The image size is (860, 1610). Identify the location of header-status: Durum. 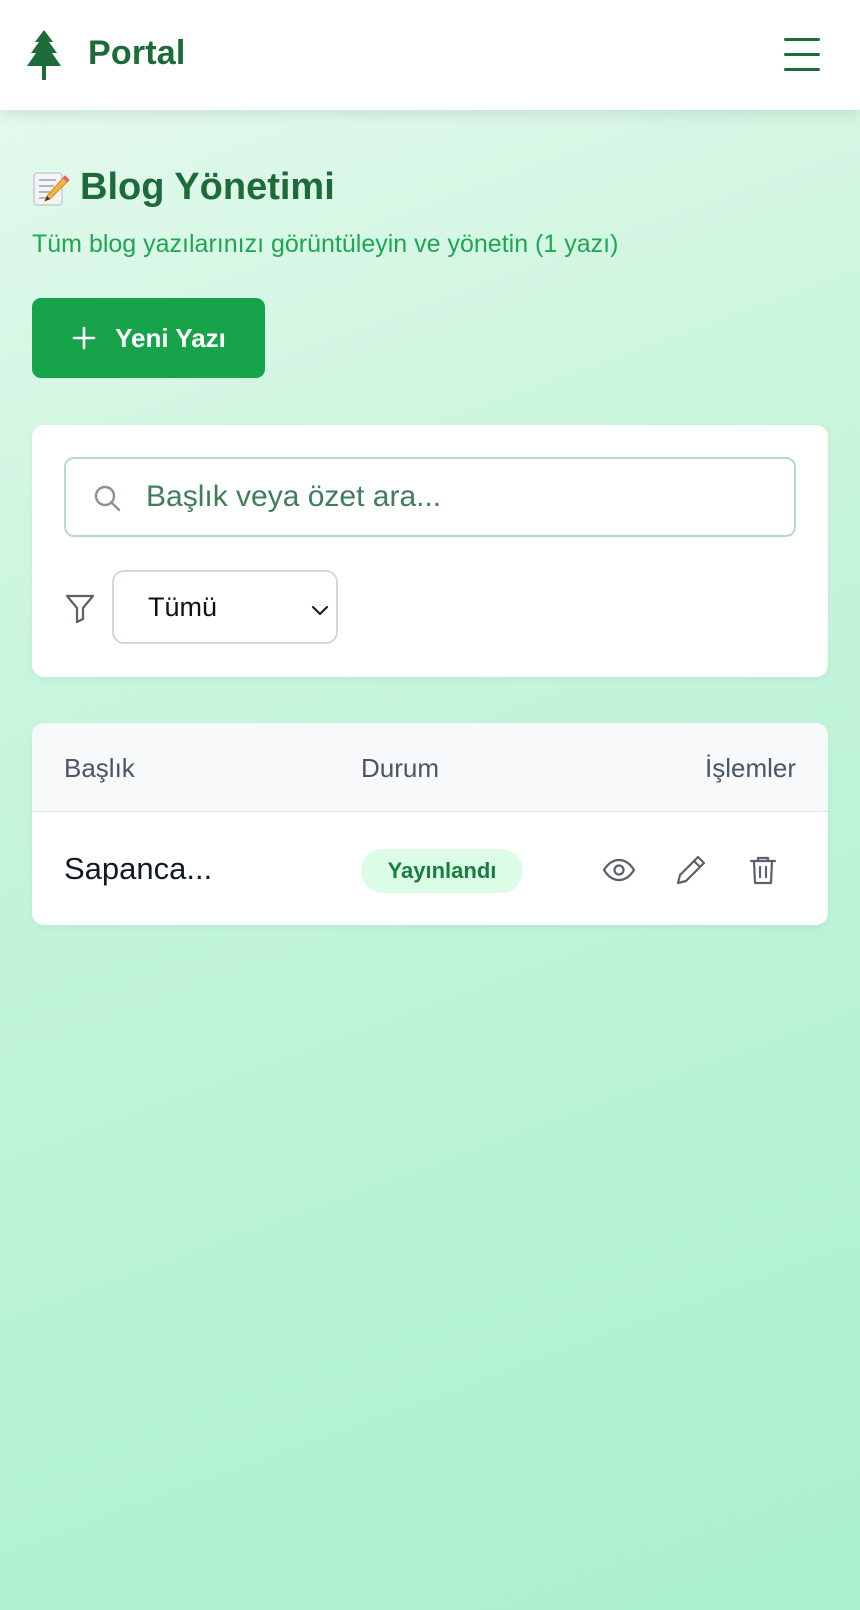
(400, 768).